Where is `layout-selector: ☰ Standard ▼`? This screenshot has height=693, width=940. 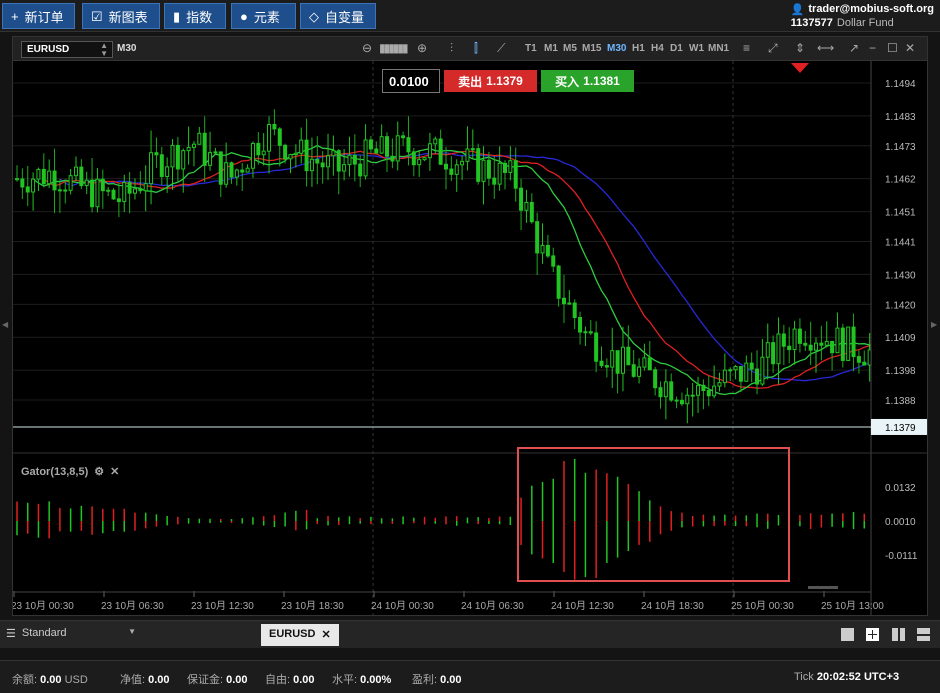 layout-selector: ☰ Standard ▼ is located at coordinates (71, 633).